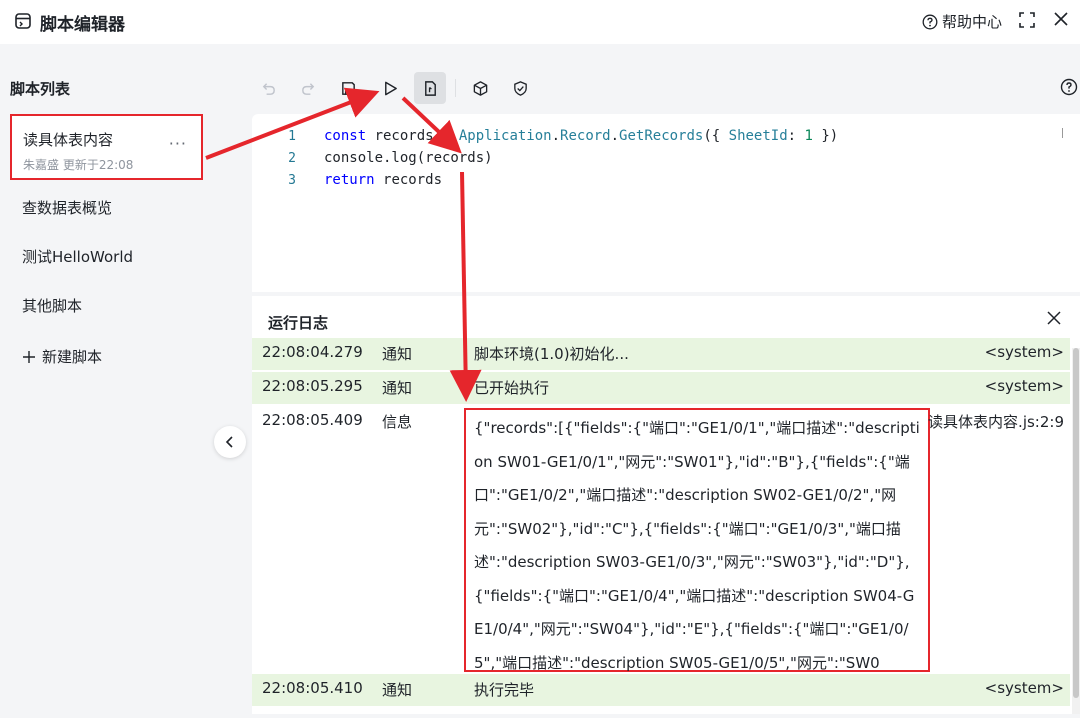  Describe the element at coordinates (125, 207) in the screenshot. I see `script-item: 查数据表概览` at that location.